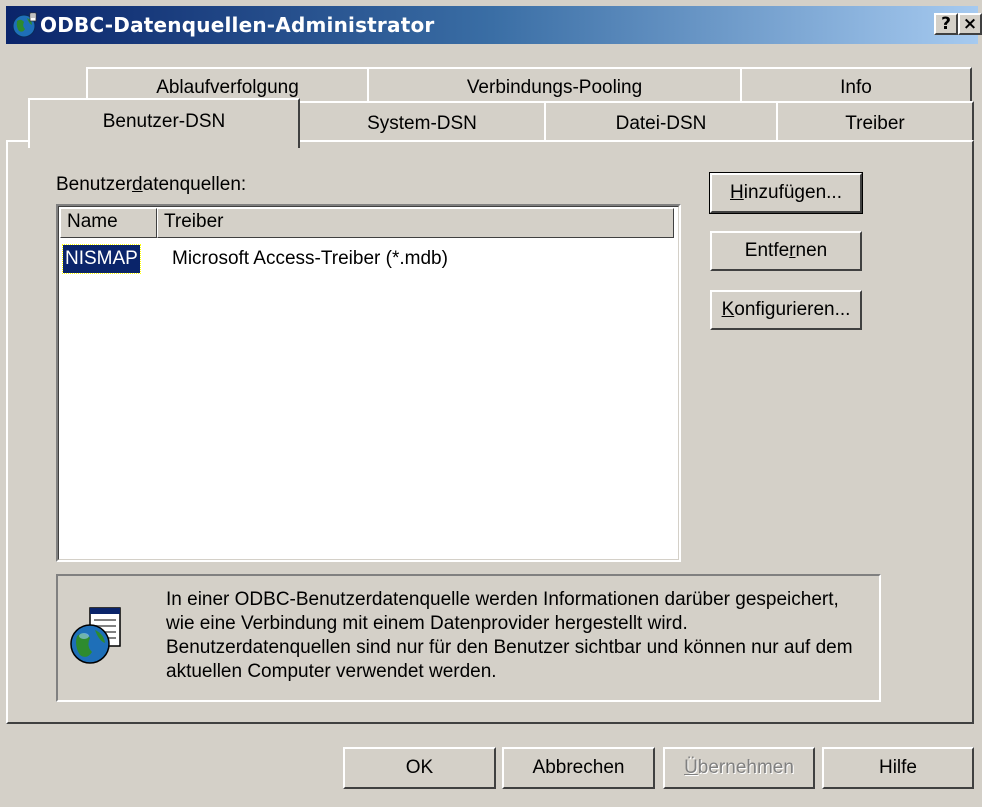  What do you see at coordinates (494, 25) in the screenshot?
I see `title-bar: ODBC-Datenquellen-Administrator ? ×` at bounding box center [494, 25].